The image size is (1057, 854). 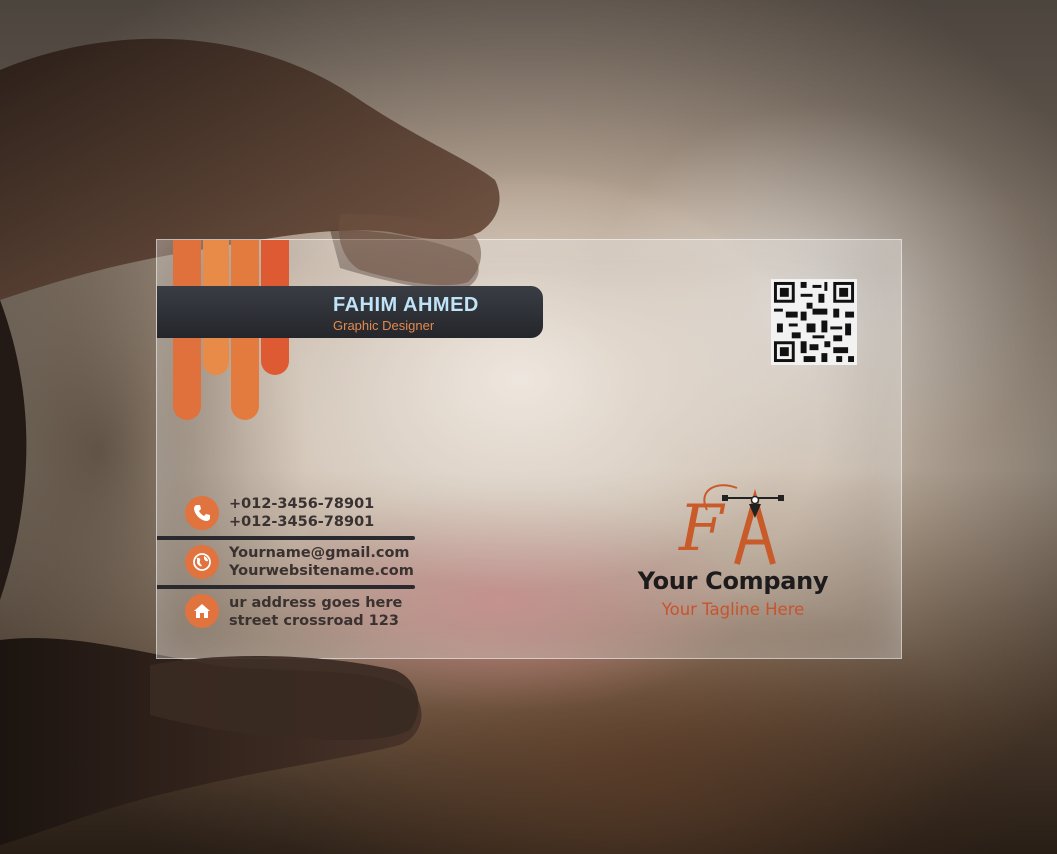 I want to click on address-line-1: ur address goes here, so click(x=316, y=603).